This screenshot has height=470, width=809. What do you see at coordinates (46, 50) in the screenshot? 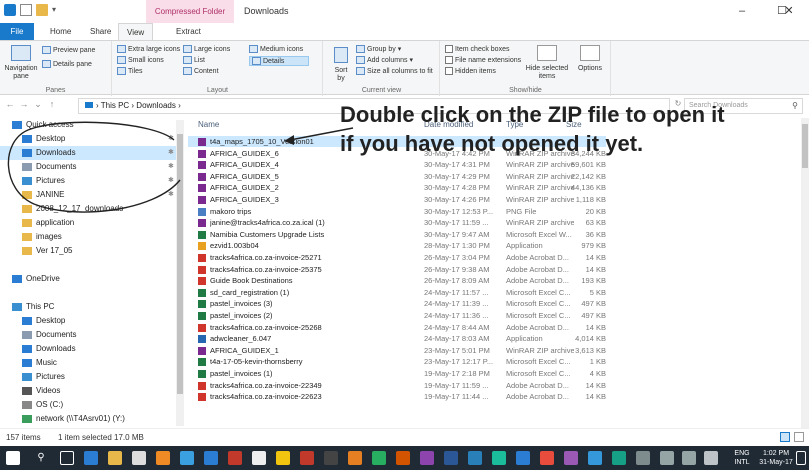
I see `preview-pane-icon` at bounding box center [46, 50].